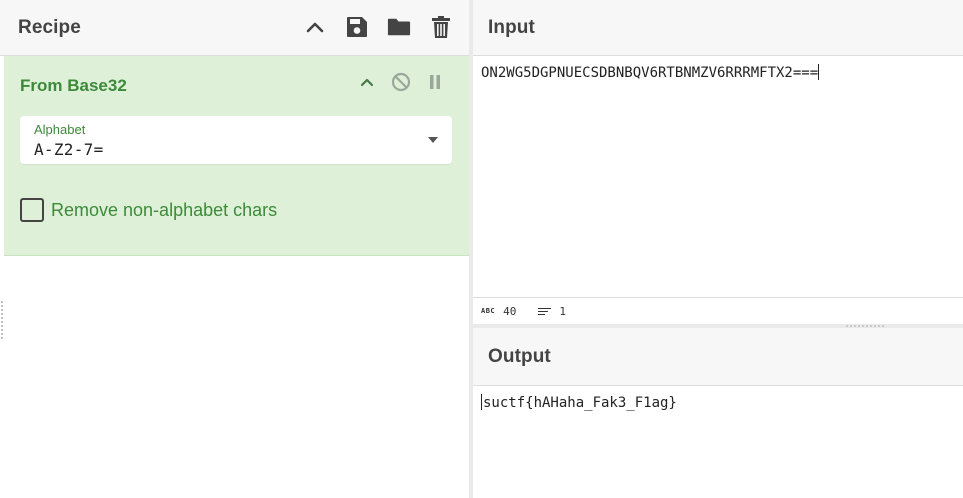 Image resolution: width=963 pixels, height=498 pixels. I want to click on character-count: 40, so click(510, 311).